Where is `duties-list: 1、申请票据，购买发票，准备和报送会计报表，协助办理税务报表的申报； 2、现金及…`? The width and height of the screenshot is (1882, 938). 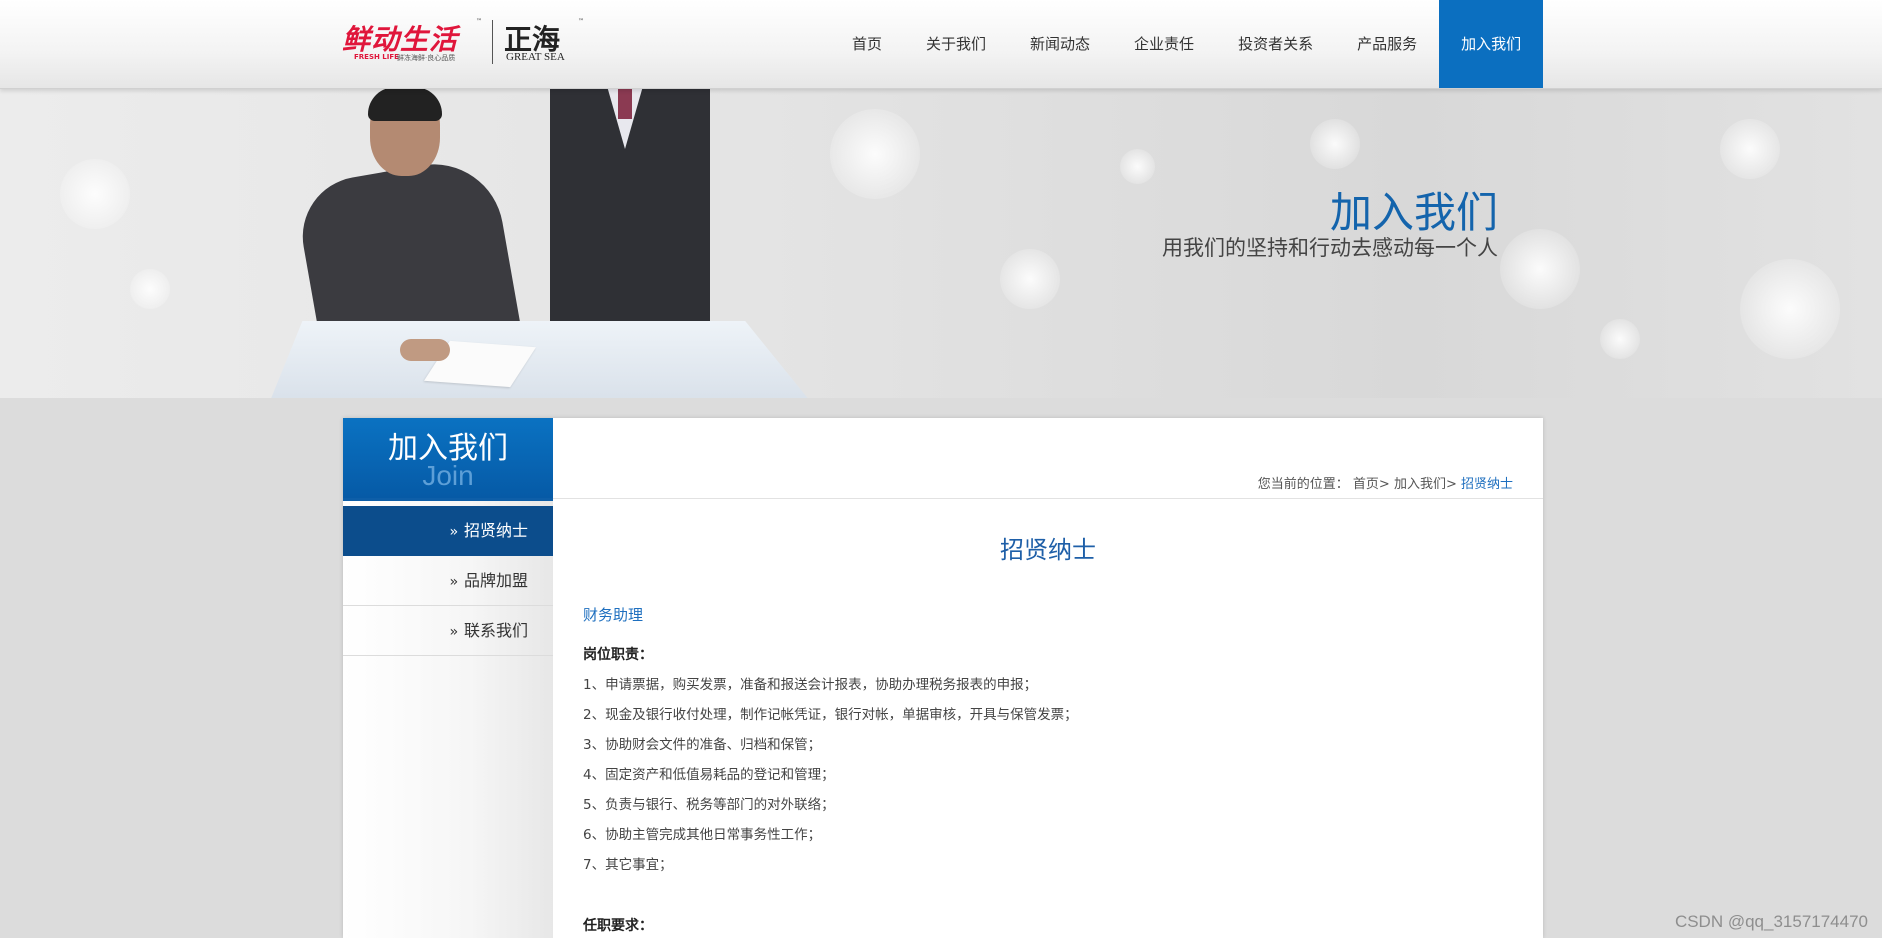 duties-list: 1、申请票据，购买发票，准备和报送会计报表，协助办理税务报表的申报； 2、现金及… is located at coordinates (830, 775).